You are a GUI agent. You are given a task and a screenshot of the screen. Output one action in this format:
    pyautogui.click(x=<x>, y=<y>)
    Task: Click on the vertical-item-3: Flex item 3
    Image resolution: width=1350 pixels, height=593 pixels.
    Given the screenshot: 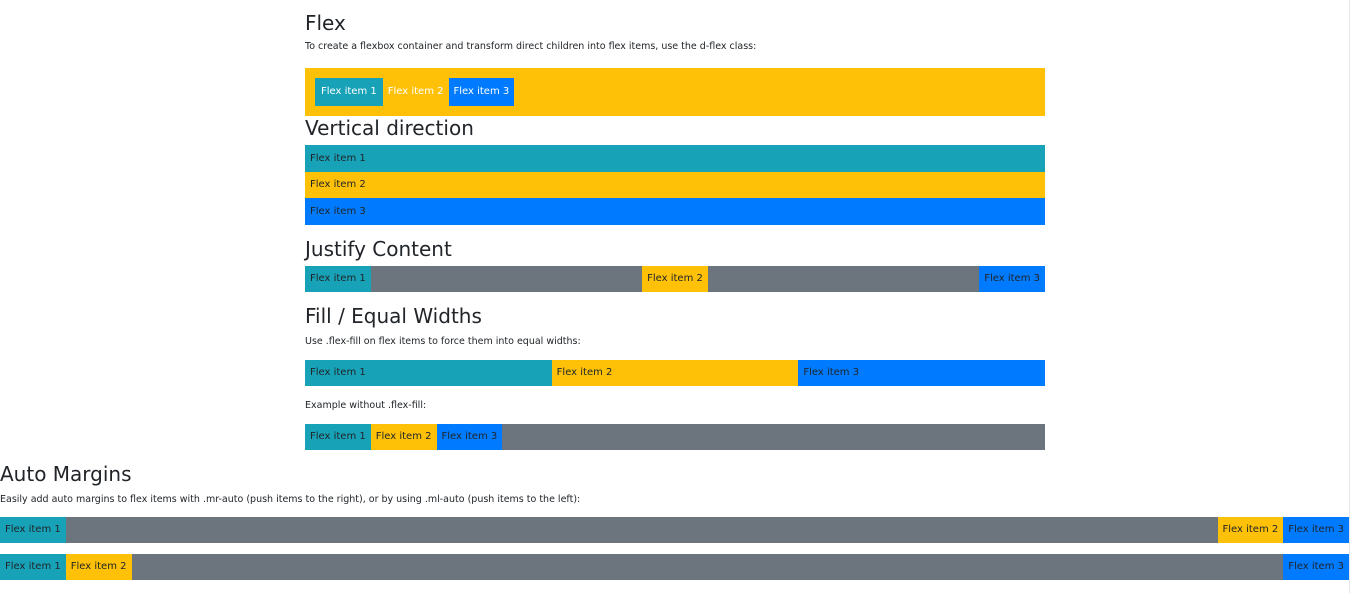 What is the action you would take?
    pyautogui.click(x=675, y=211)
    